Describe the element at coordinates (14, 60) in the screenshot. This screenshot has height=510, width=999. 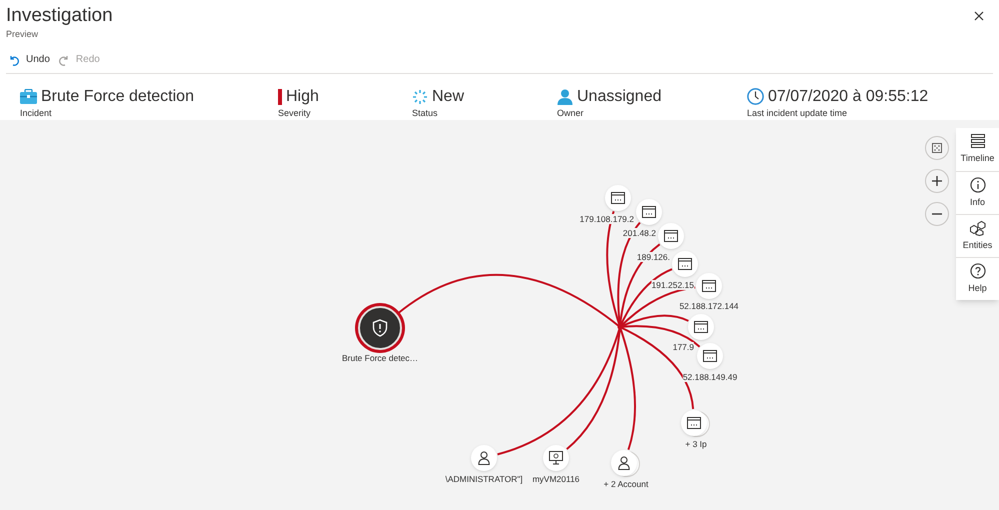
I see `undo-icon` at that location.